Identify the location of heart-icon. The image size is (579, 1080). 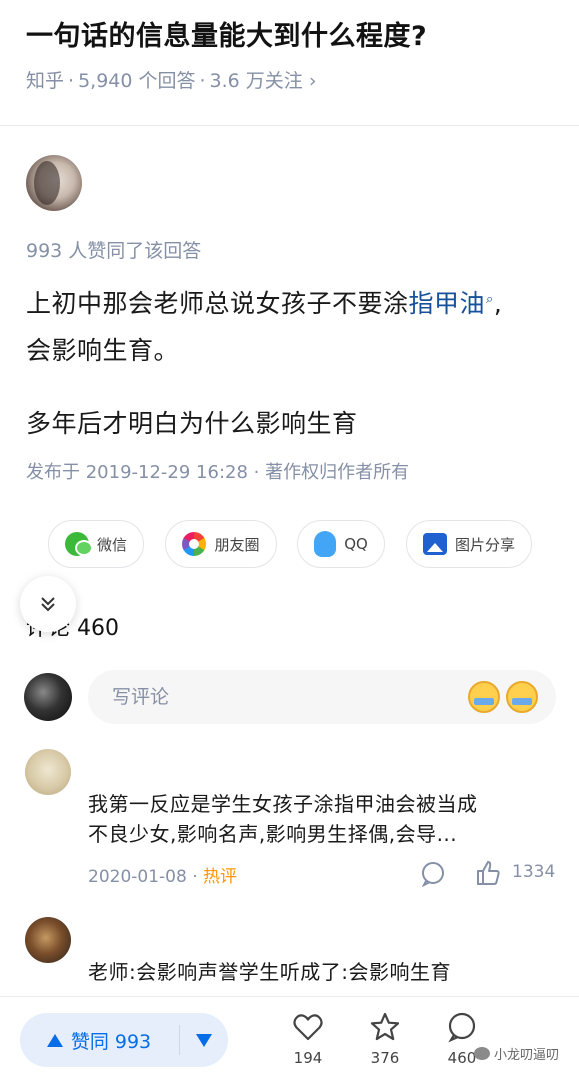
(308, 1027).